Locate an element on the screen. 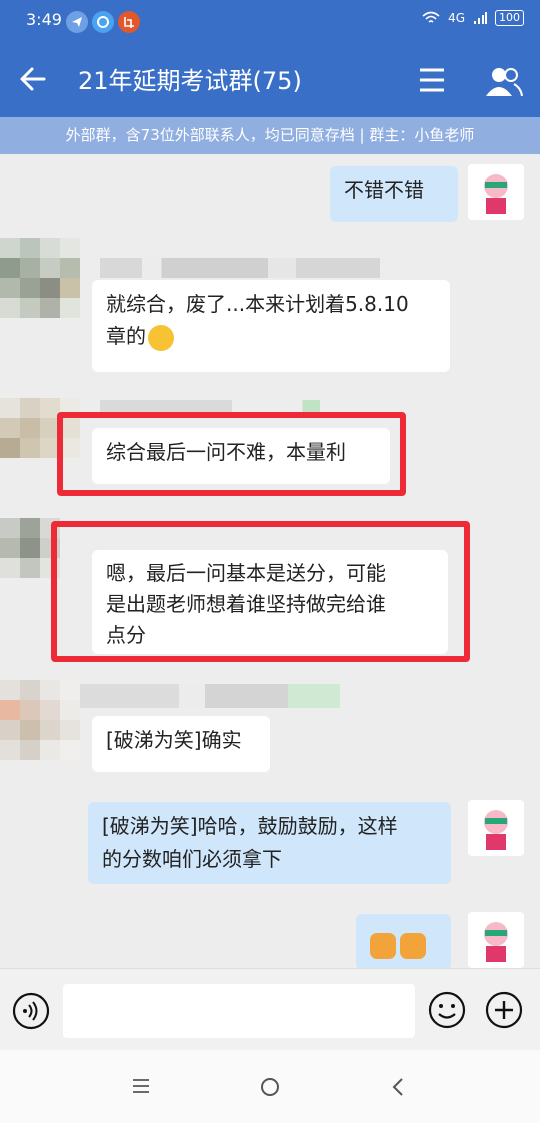 This screenshot has height=1123, width=540. message-text: [破涕为笑]确实 is located at coordinates (174, 740).